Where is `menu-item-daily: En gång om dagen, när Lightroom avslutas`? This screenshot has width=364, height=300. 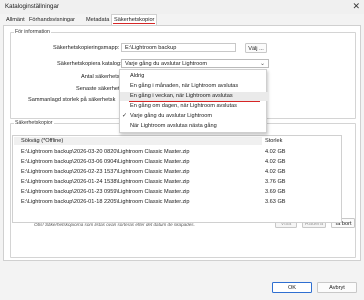 menu-item-daily: En gång om dagen, när Lightroom avslutas is located at coordinates (194, 106).